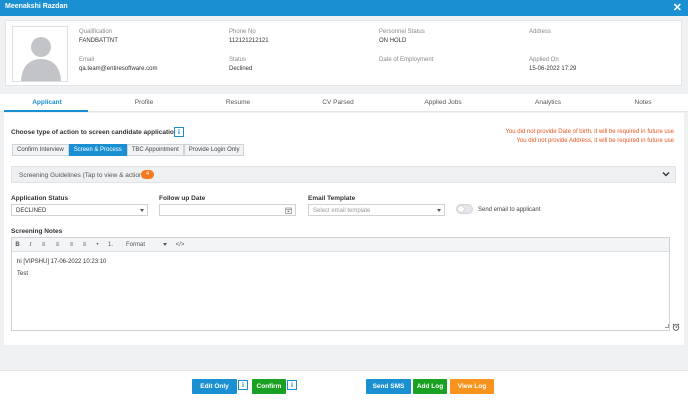 The image size is (688, 400). Describe the element at coordinates (402, 32) in the screenshot. I see `personnel-status-label: Personnel Status` at that location.